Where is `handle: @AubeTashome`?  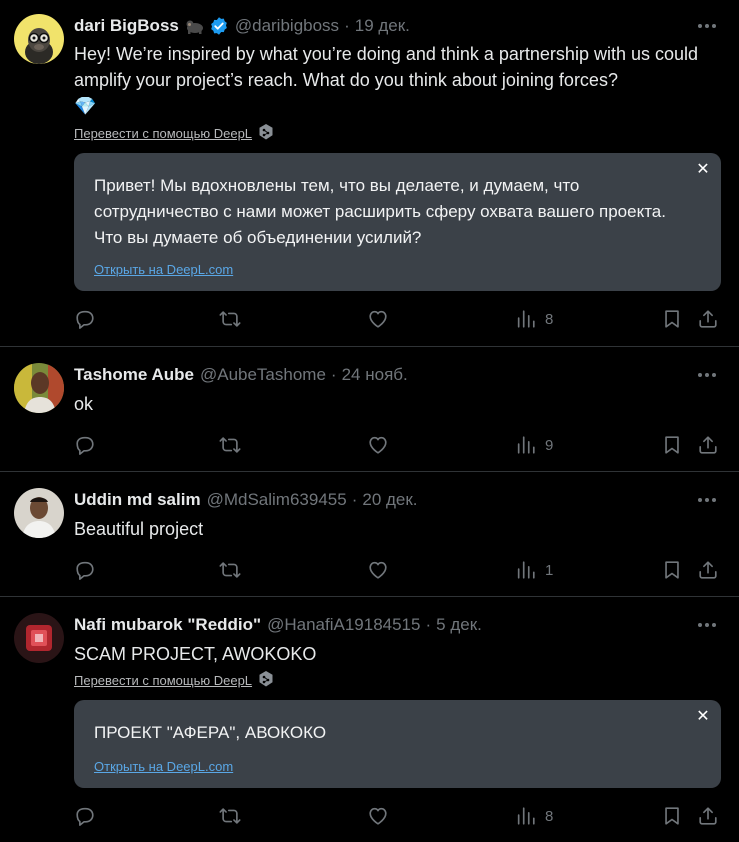
handle: @AubeTashome is located at coordinates (263, 375).